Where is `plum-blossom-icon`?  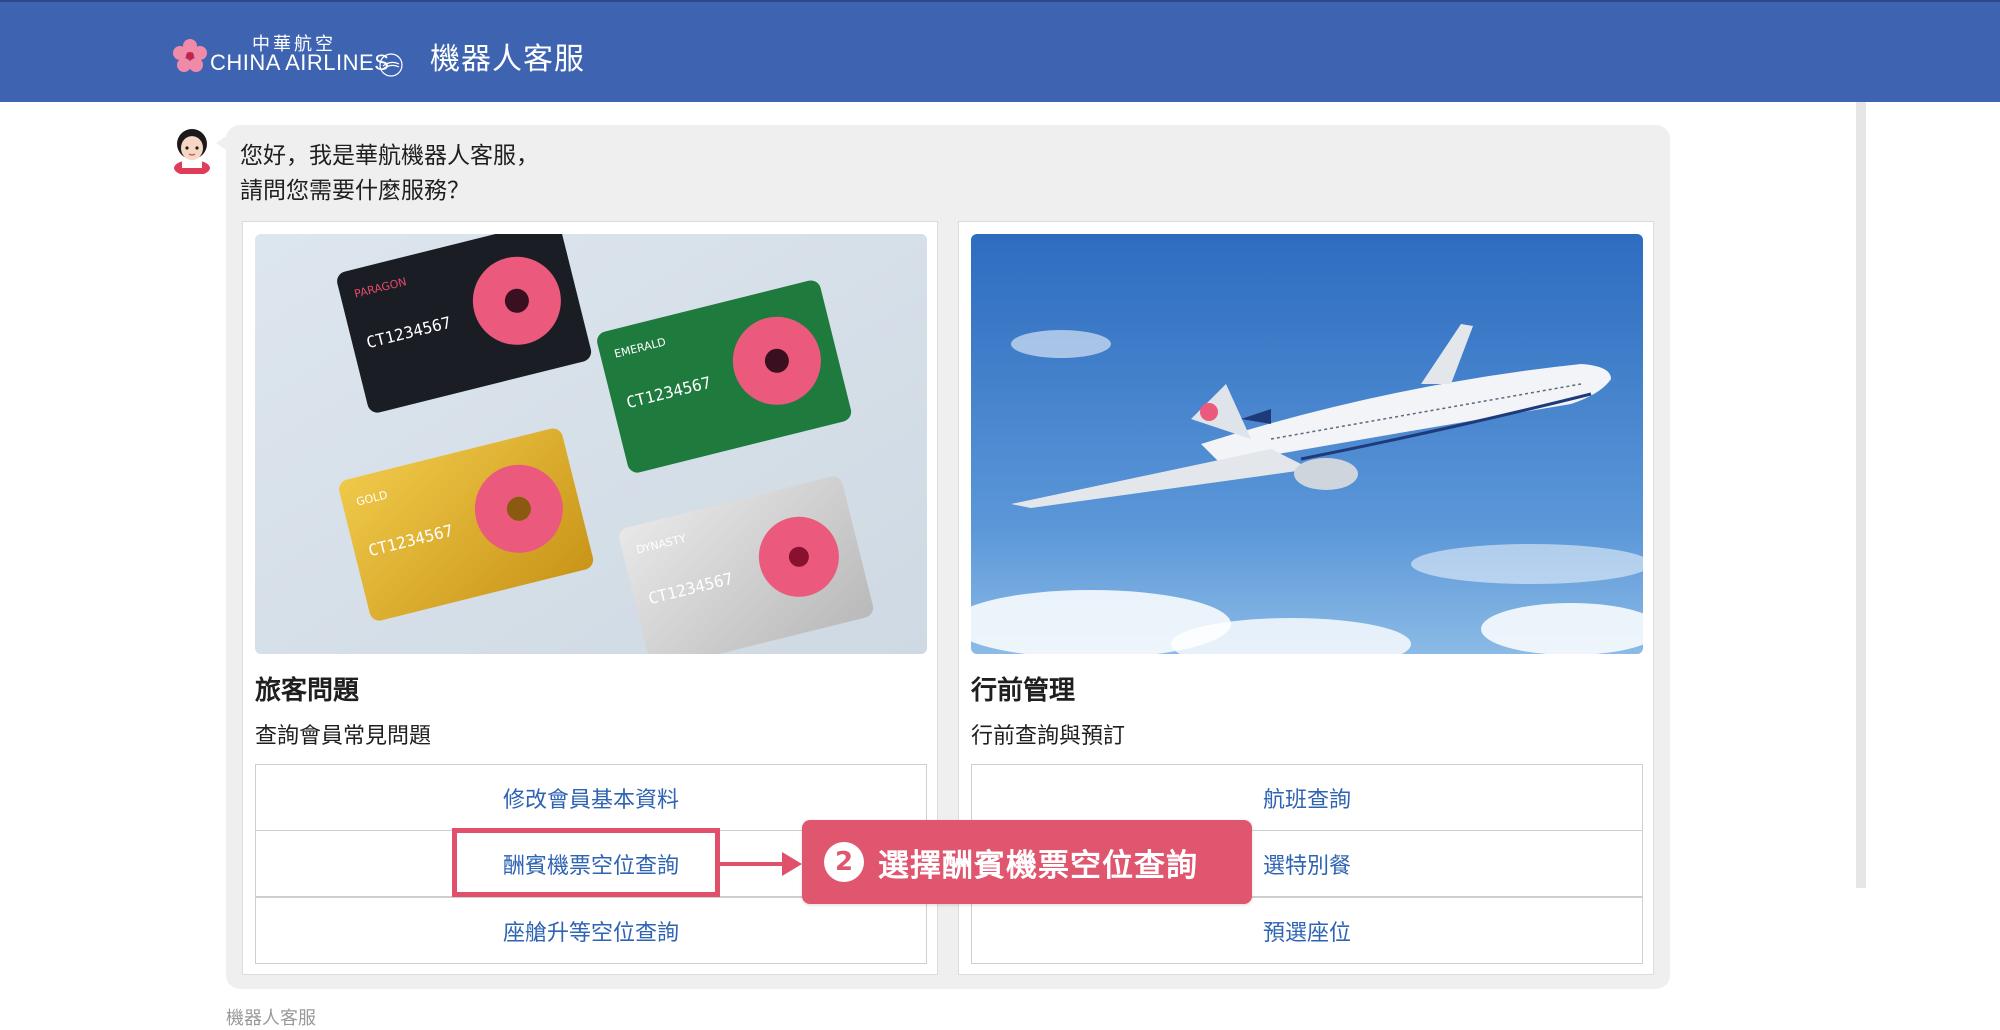 plum-blossom-icon is located at coordinates (190, 55).